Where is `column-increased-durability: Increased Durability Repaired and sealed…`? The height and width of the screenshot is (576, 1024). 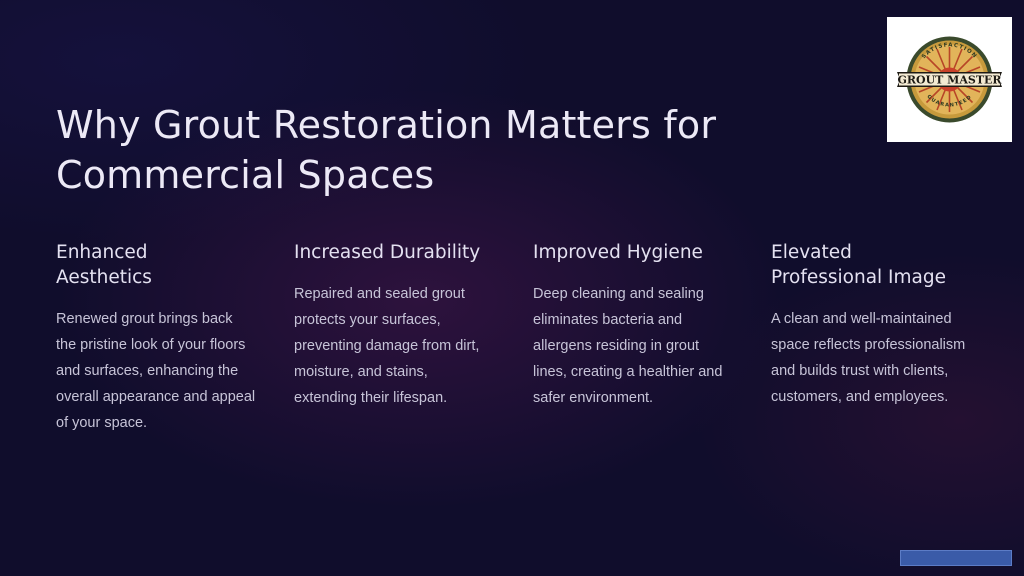 column-increased-durability: Increased Durability Repaired and sealed… is located at coordinates (394, 325).